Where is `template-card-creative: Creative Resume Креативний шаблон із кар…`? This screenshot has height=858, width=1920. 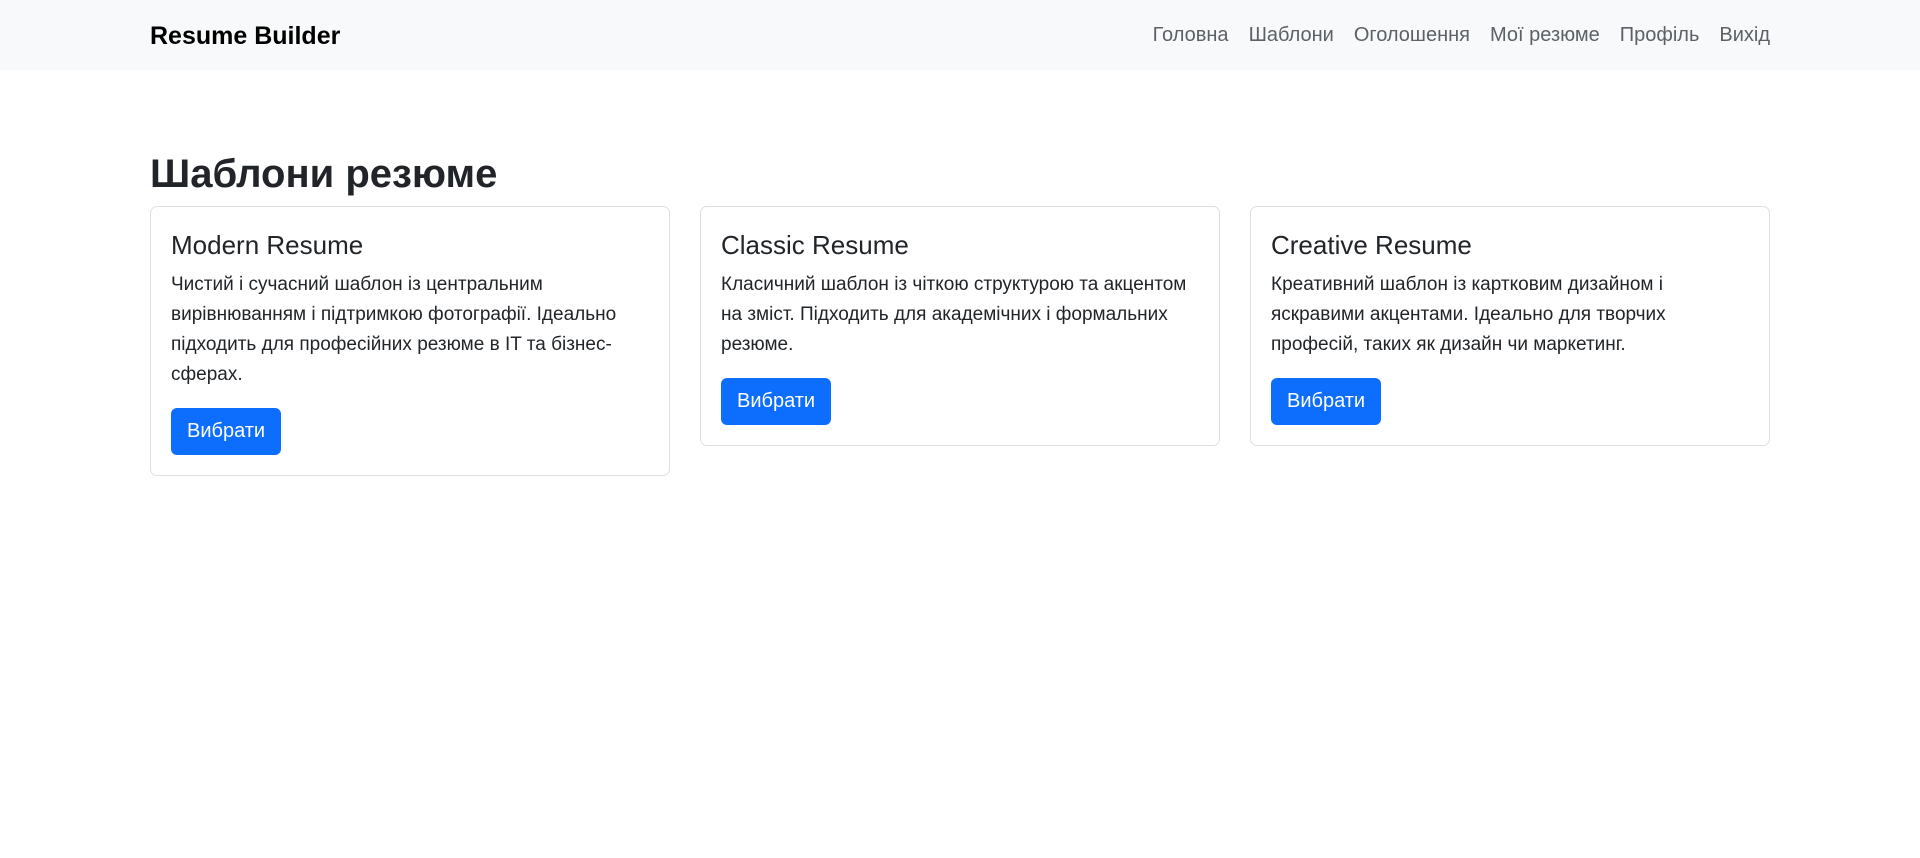
template-card-creative: Creative Resume Креативний шаблон із кар… is located at coordinates (1510, 326).